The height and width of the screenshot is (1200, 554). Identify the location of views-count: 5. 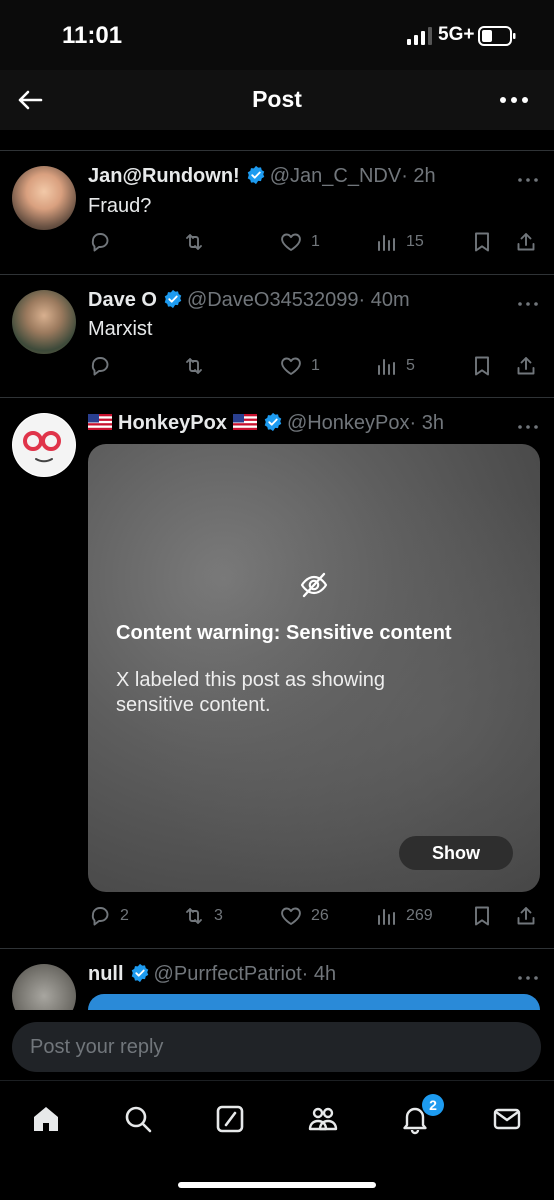
(410, 365).